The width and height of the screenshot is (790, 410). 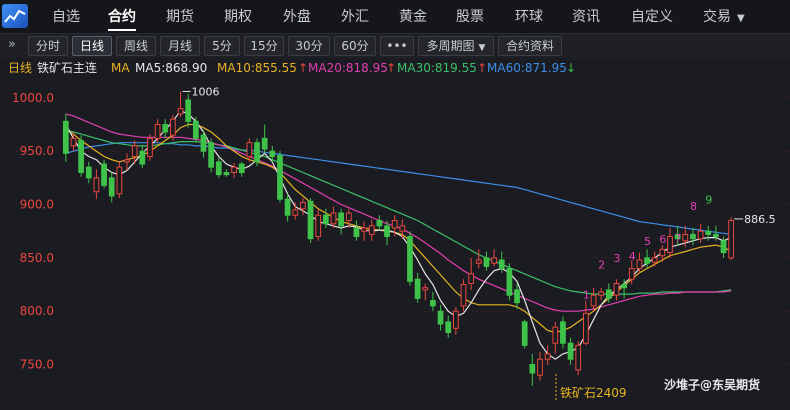 I want to click on period-button-15min: 15分, so click(x=264, y=46).